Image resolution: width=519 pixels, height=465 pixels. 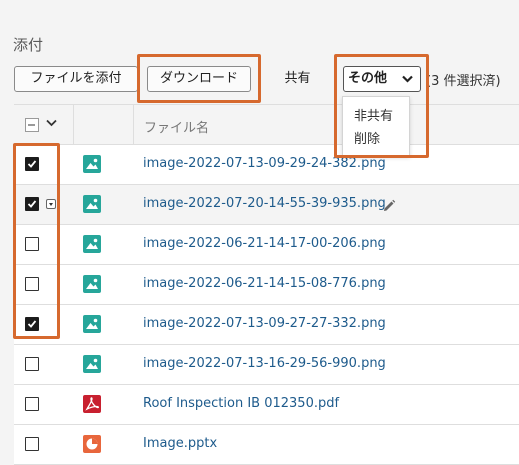 I want to click on download-button: ダウンロード, so click(x=199, y=79).